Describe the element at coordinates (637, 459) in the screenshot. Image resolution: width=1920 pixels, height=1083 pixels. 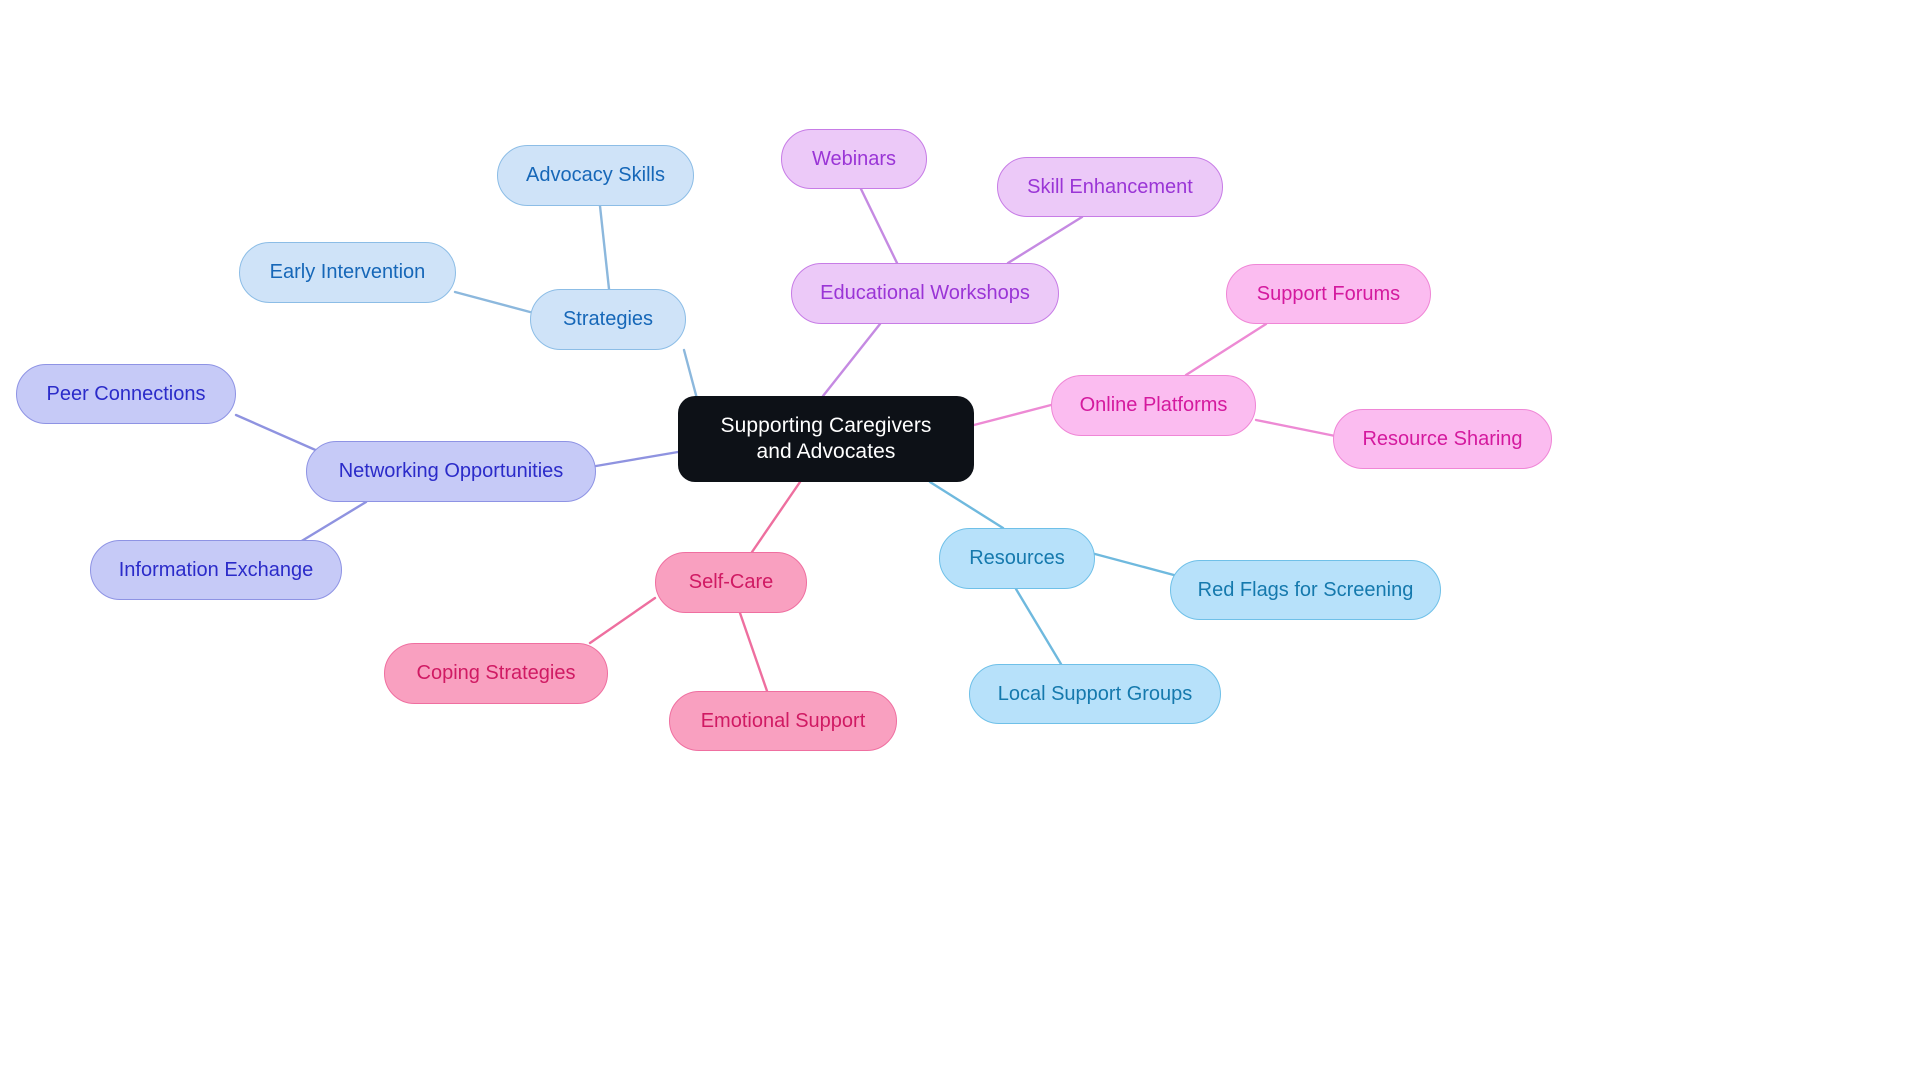
I see `edge-root-networking-opportunities` at that location.